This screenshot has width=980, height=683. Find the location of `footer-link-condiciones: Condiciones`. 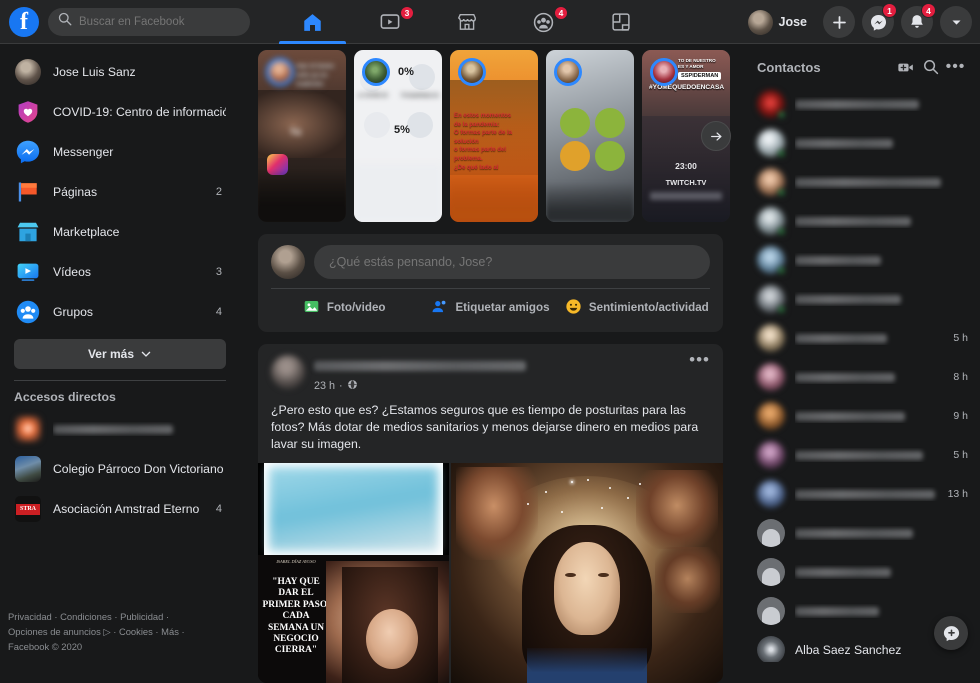

footer-link-condiciones: Condiciones is located at coordinates (86, 616).